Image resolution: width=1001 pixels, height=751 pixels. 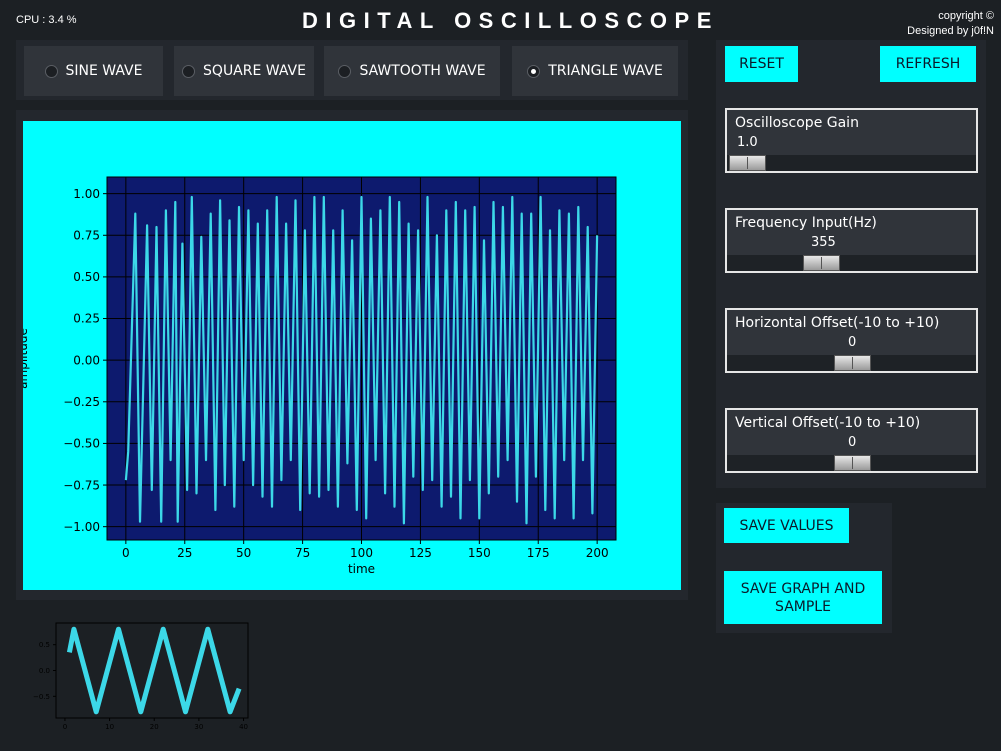 I want to click on frequency-slider-handle, so click(x=821, y=263).